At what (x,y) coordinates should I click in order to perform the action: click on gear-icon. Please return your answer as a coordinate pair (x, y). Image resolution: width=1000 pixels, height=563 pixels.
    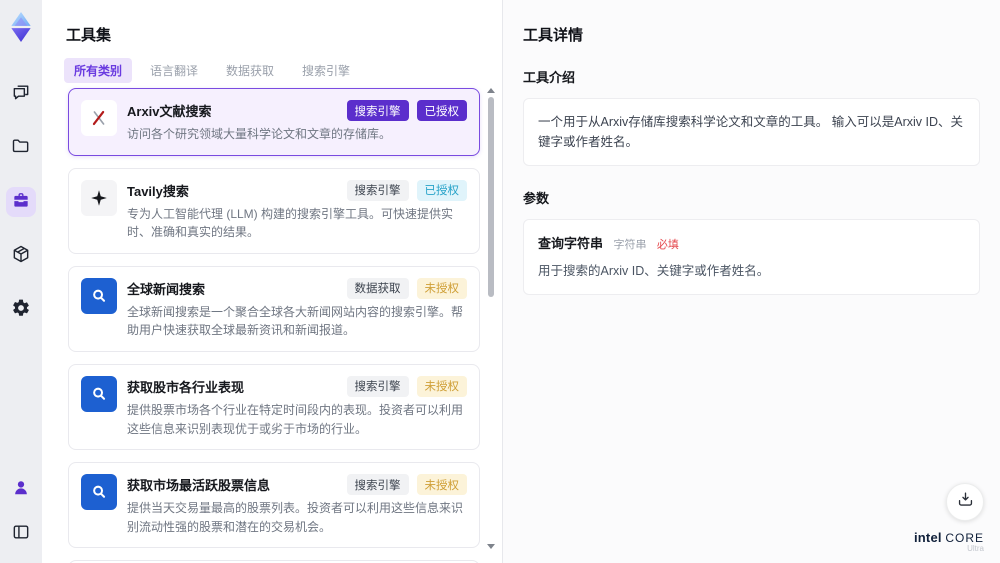
    Looking at the image, I should click on (21, 310).